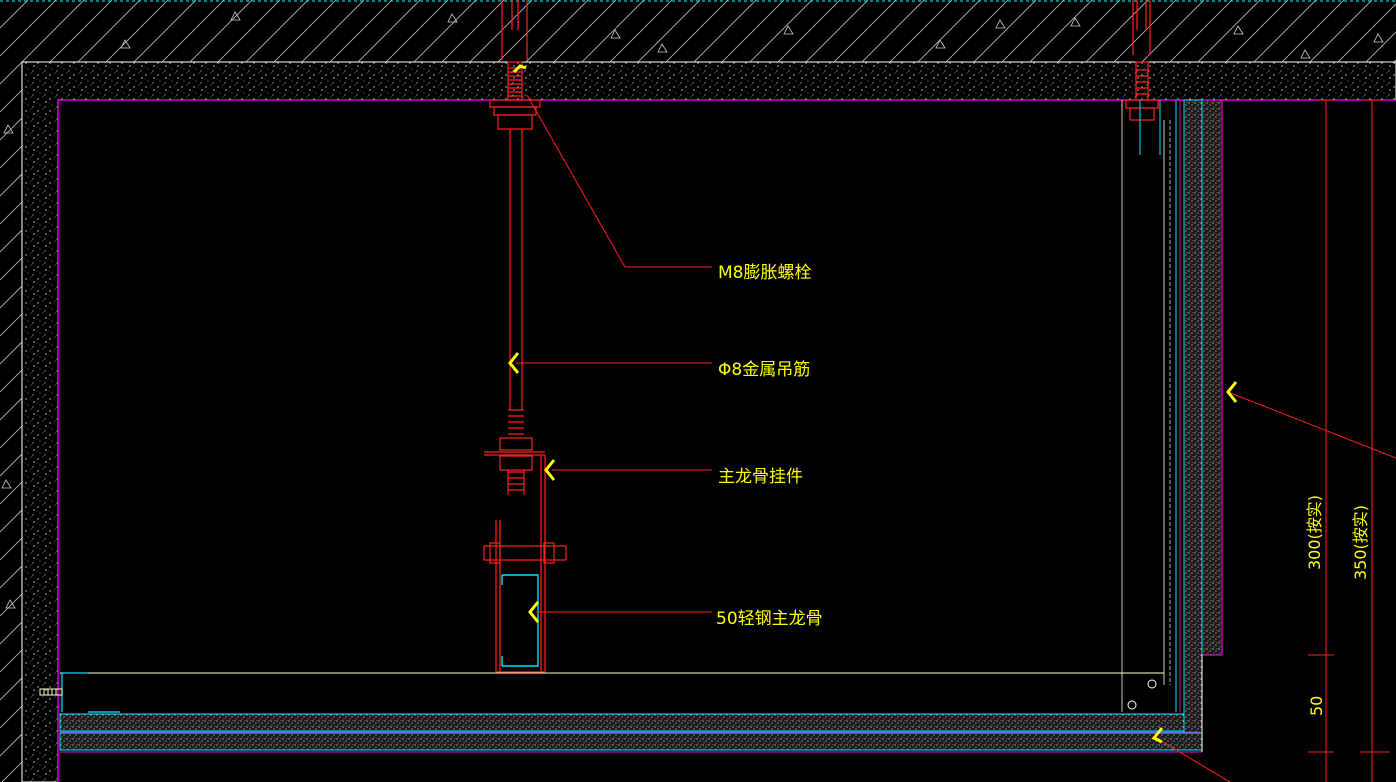 Image resolution: width=1396 pixels, height=782 pixels. Describe the element at coordinates (1172, 417) in the screenshot. I see `wall-finish` at that location.